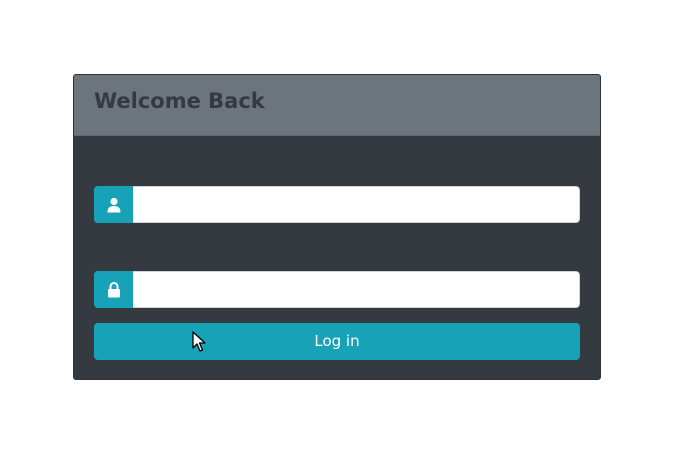 This screenshot has height=466, width=697. I want to click on user-icon, so click(113, 204).